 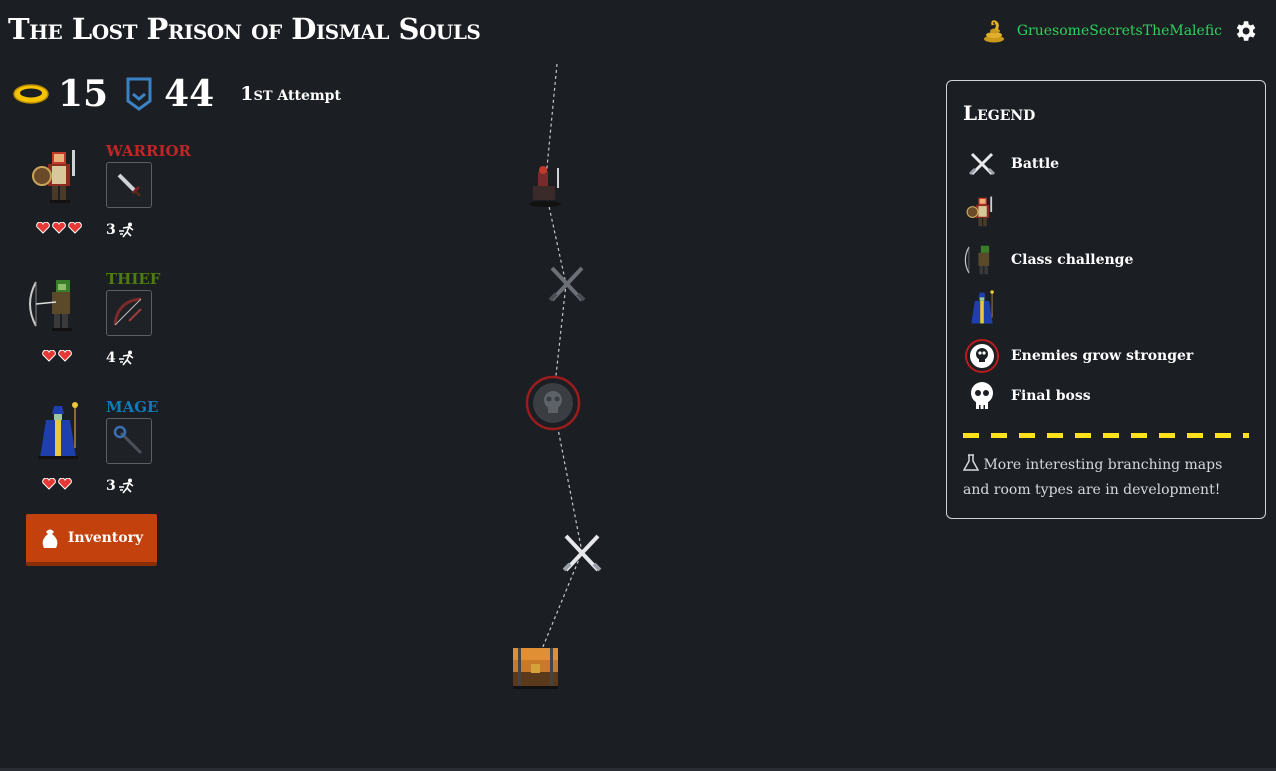 I want to click on legend-item-warrior, so click(x=987, y=212).